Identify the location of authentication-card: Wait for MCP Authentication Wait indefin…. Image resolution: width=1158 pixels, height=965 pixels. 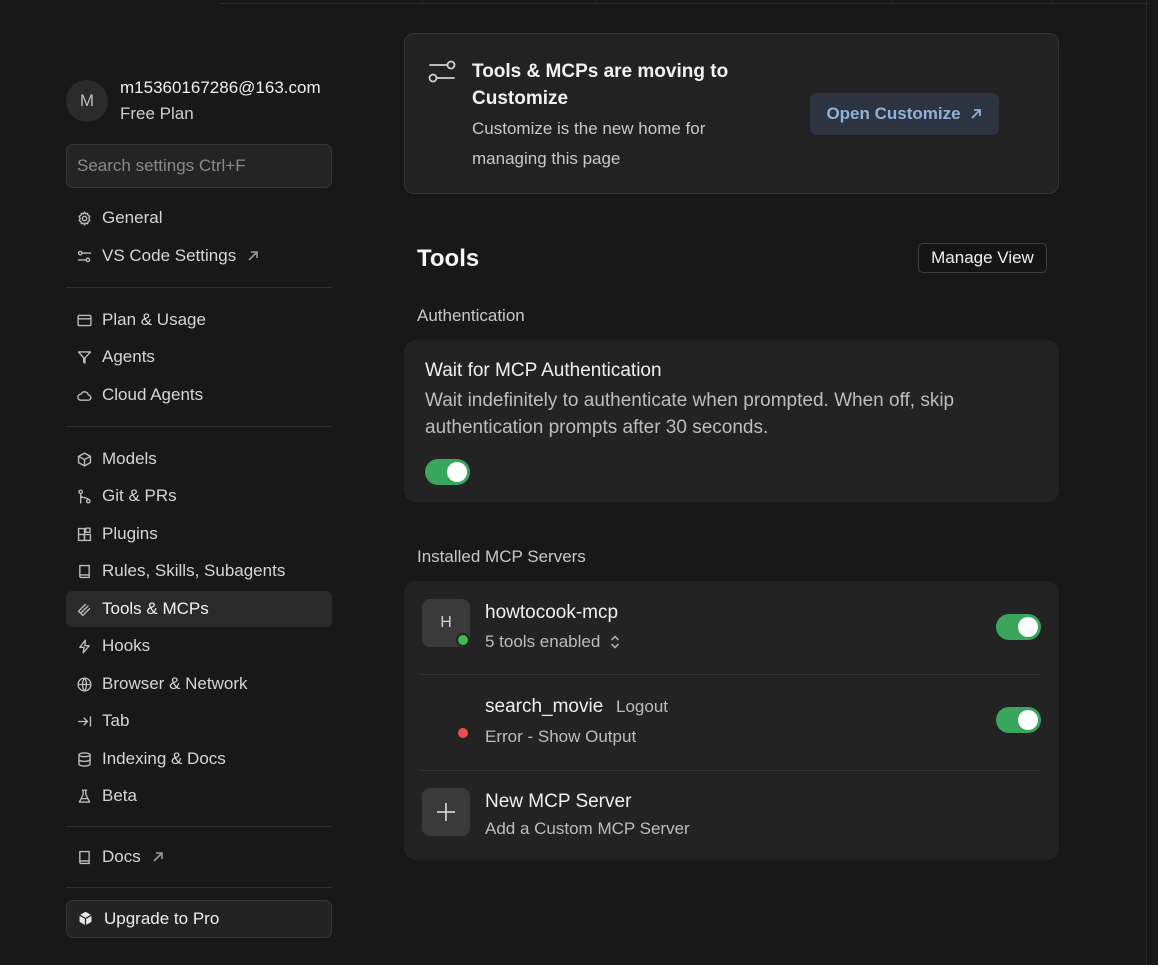
(731, 421).